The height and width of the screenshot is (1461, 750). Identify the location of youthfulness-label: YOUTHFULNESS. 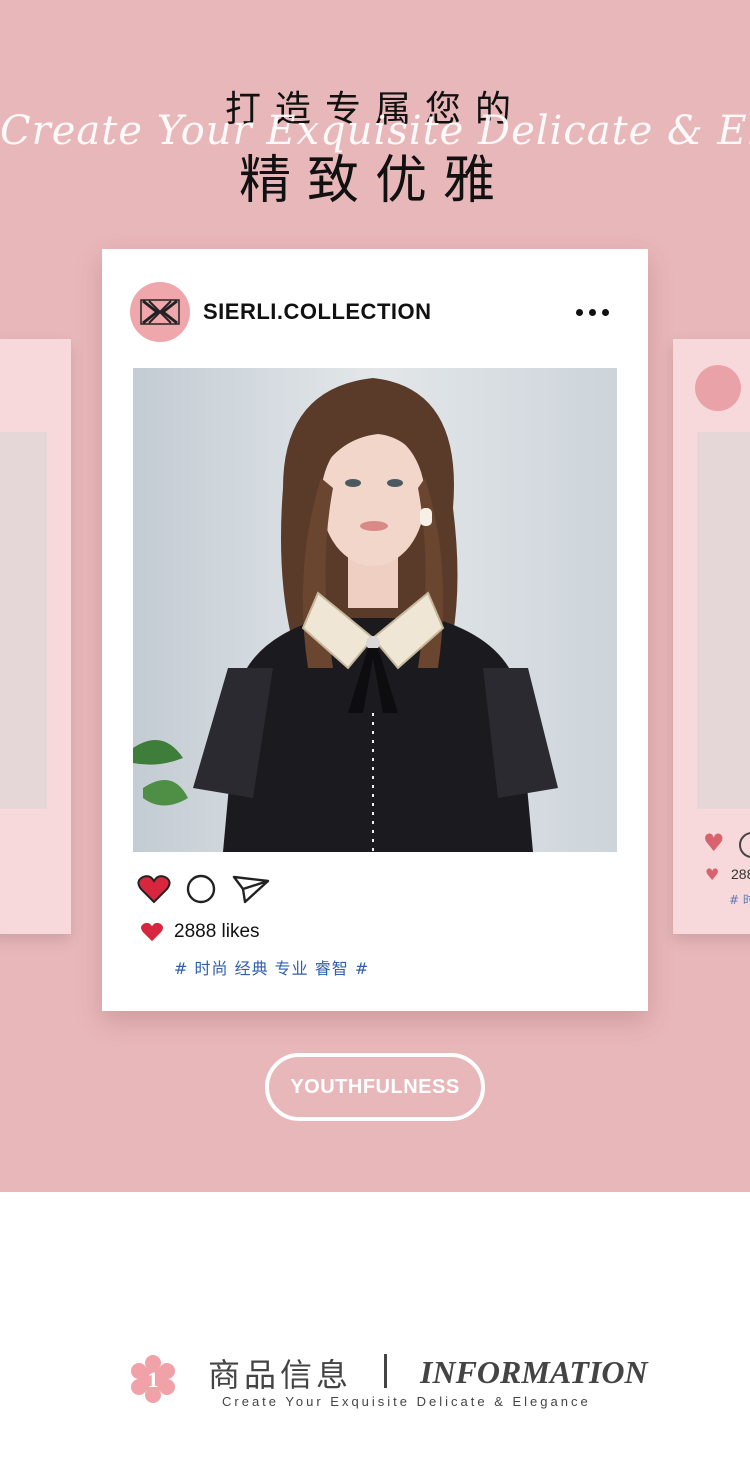
(375, 1086).